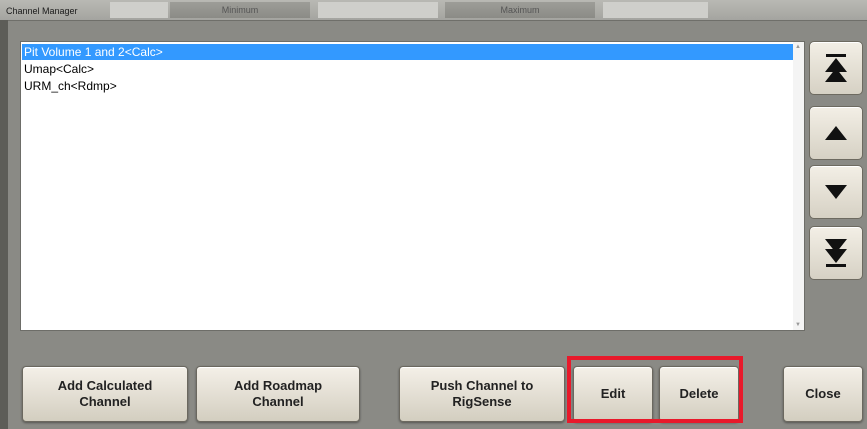 This screenshot has height=429, width=867. I want to click on button-label: Add Calculated, so click(105, 385).